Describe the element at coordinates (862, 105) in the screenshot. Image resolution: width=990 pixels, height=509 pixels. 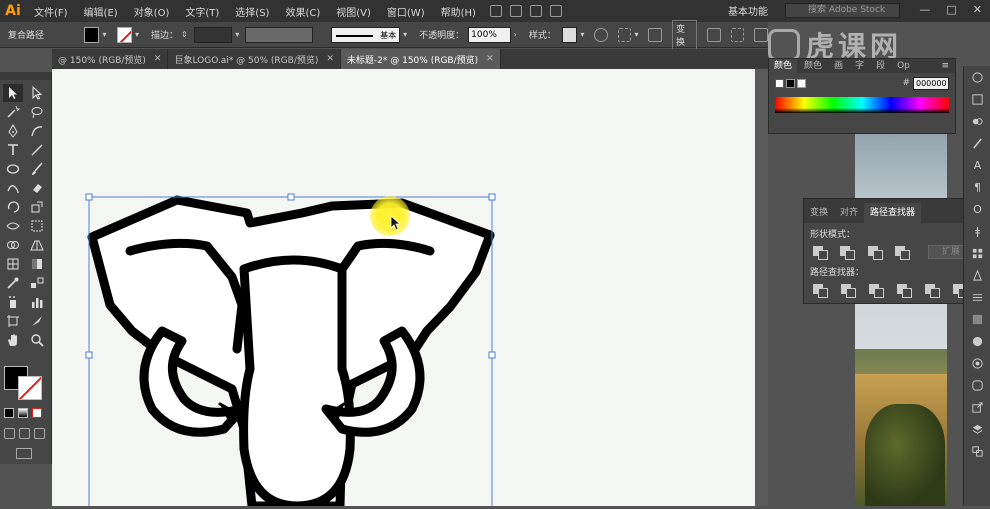
I see `color-spectrum` at that location.